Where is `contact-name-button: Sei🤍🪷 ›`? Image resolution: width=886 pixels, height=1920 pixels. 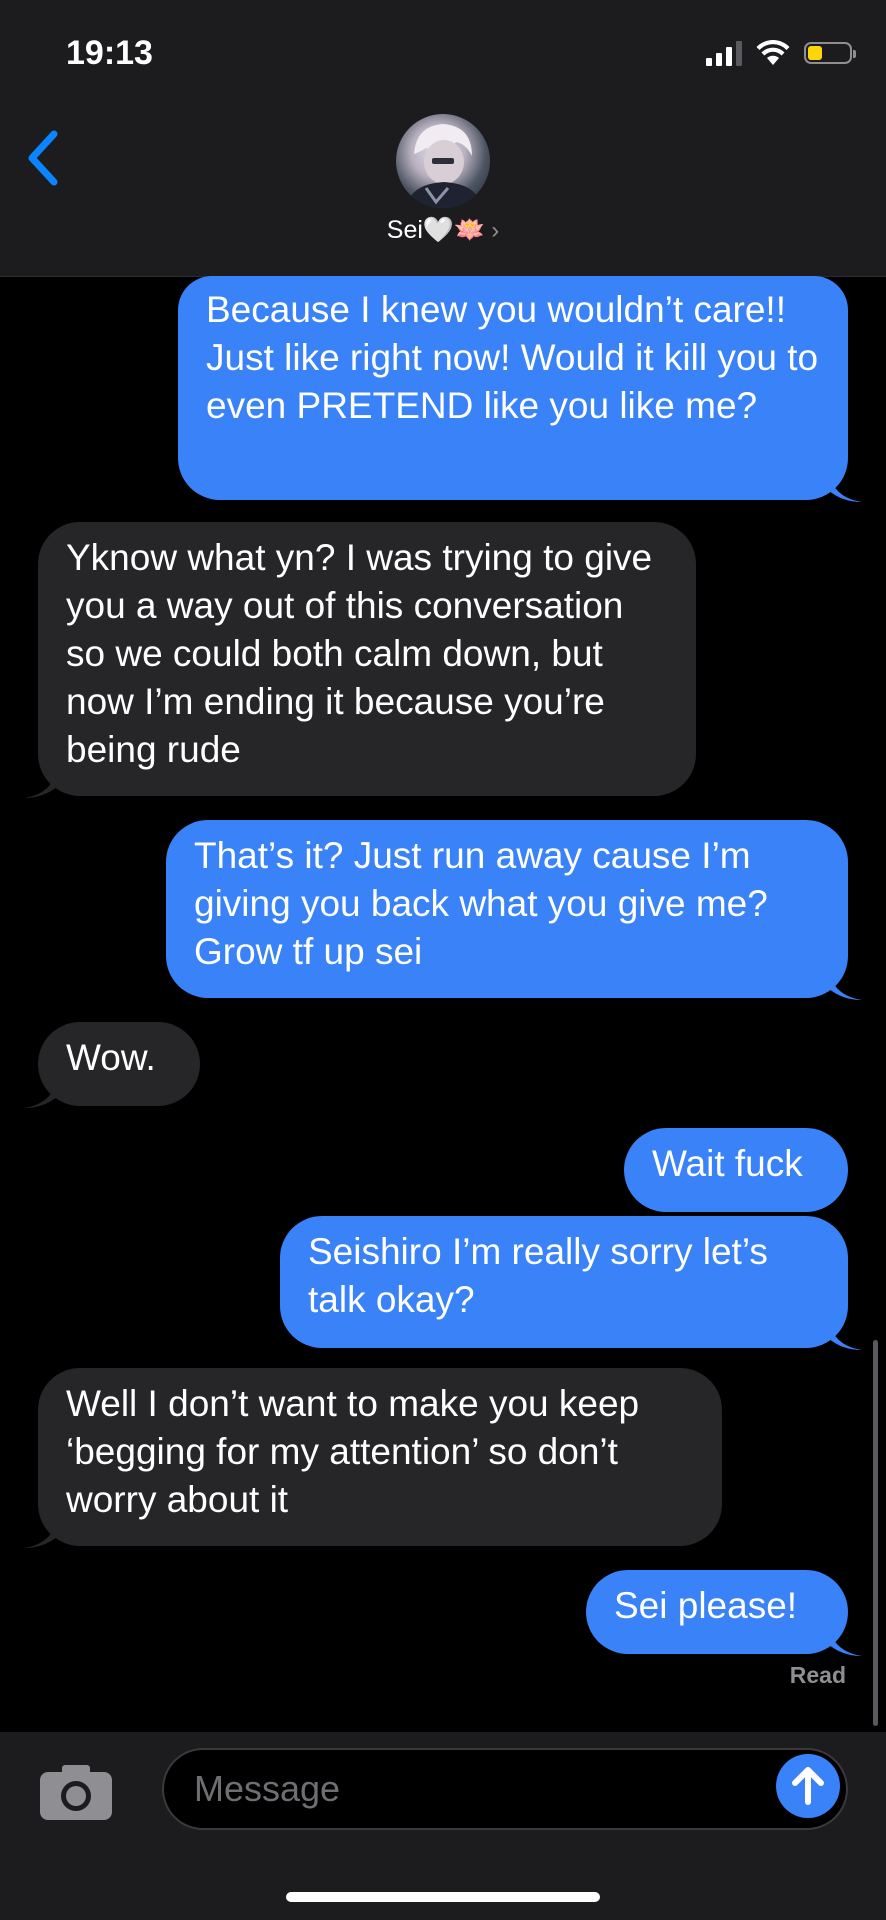
contact-name-button: Sei🤍🪷 › is located at coordinates (443, 230).